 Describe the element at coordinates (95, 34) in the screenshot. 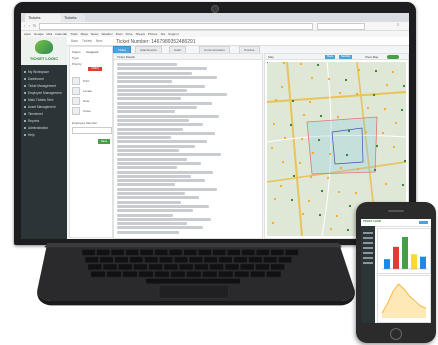

I see `bookmark-item: News` at that location.